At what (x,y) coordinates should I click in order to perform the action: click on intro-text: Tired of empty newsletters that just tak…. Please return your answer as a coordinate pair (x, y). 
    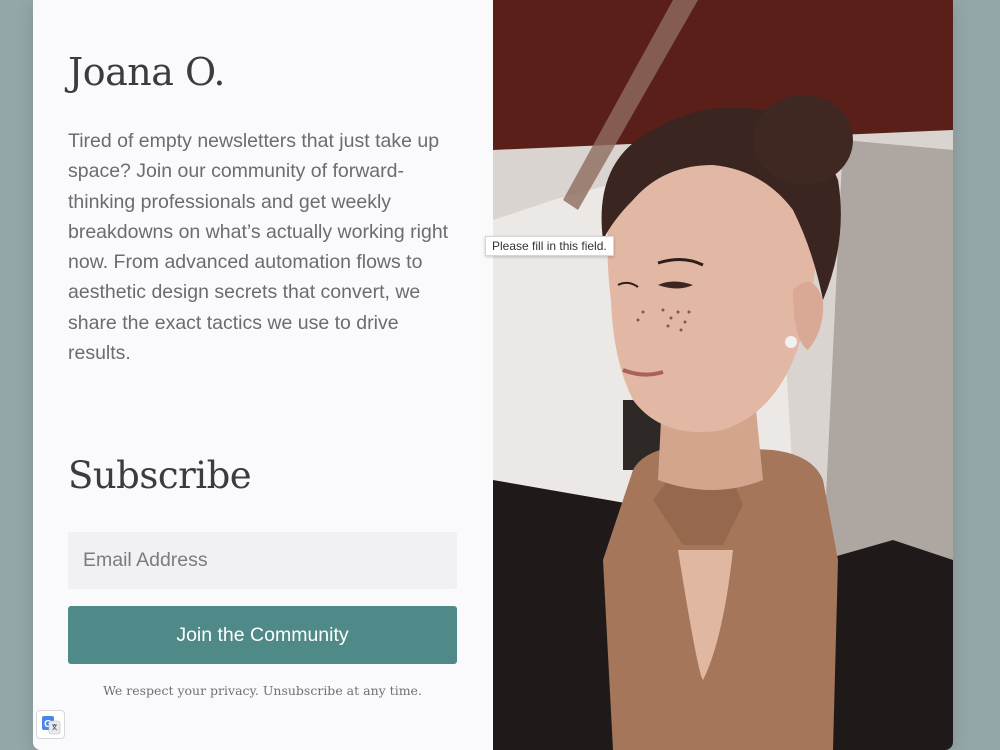
    Looking at the image, I should click on (258, 247).